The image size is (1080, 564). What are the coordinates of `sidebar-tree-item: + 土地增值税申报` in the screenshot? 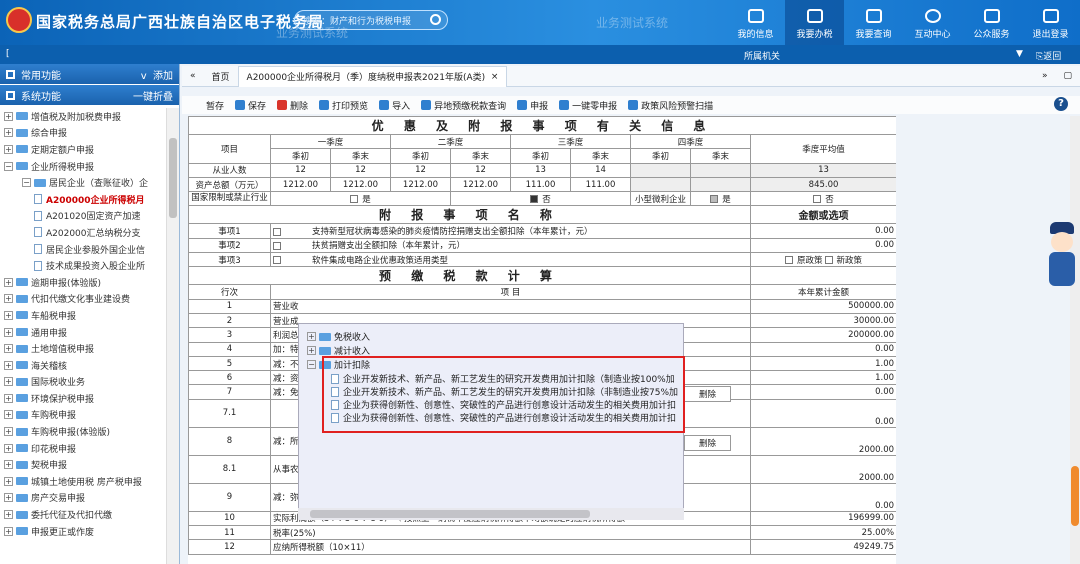 It's located at (83, 348).